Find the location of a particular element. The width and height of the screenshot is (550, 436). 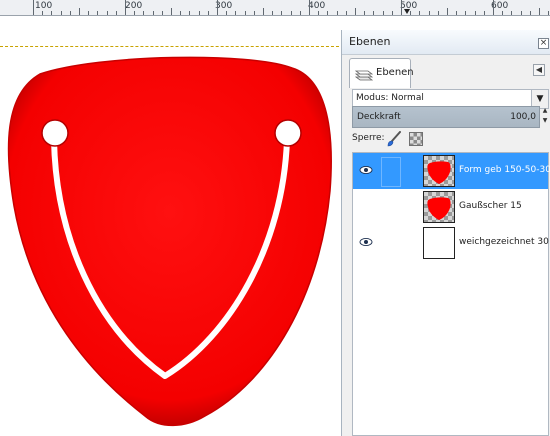

lock-label: Sperre: is located at coordinates (368, 138).